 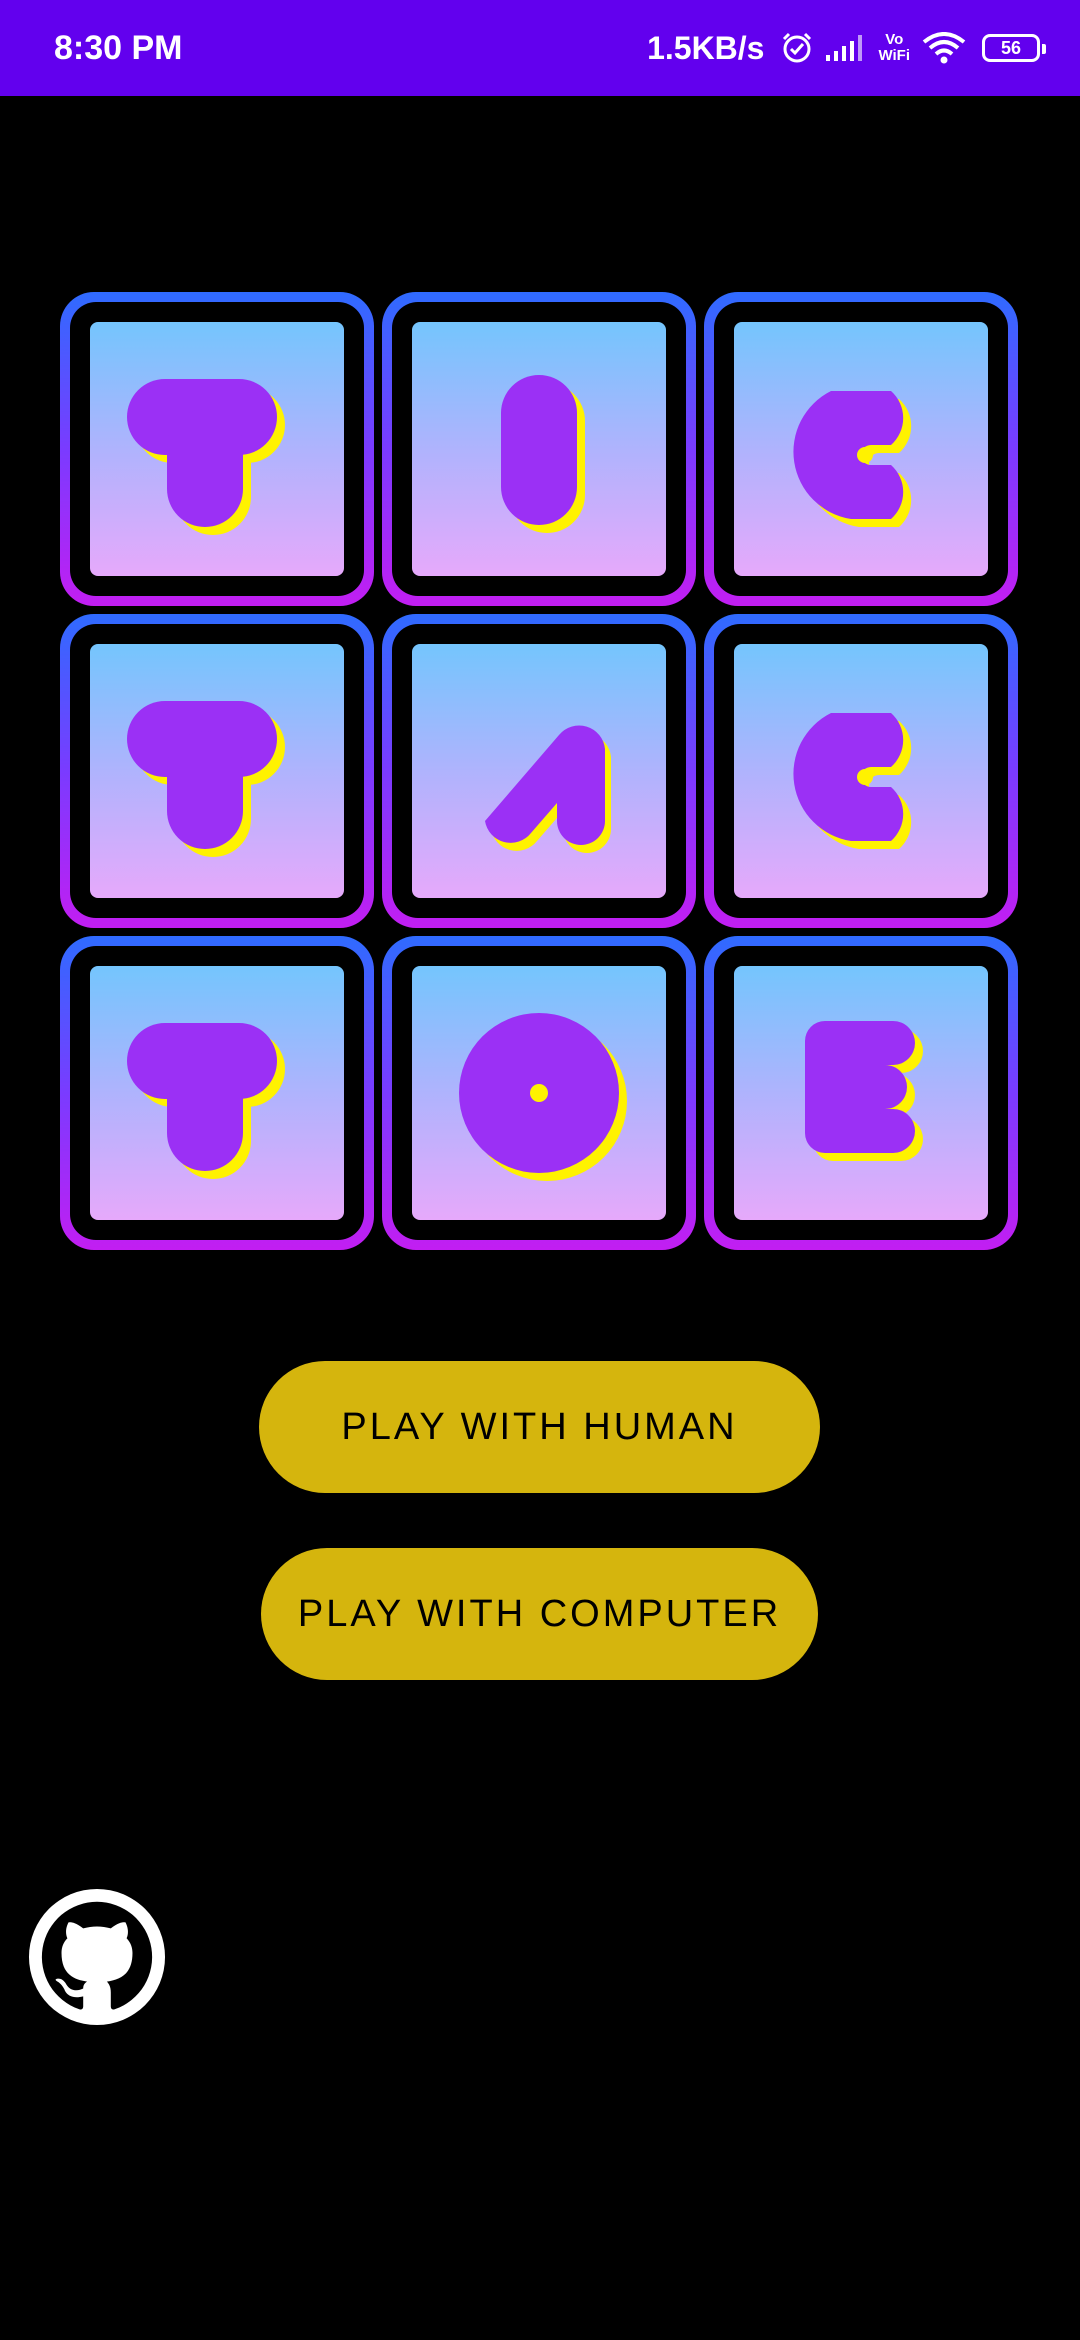 I want to click on tile-i, so click(x=539, y=449).